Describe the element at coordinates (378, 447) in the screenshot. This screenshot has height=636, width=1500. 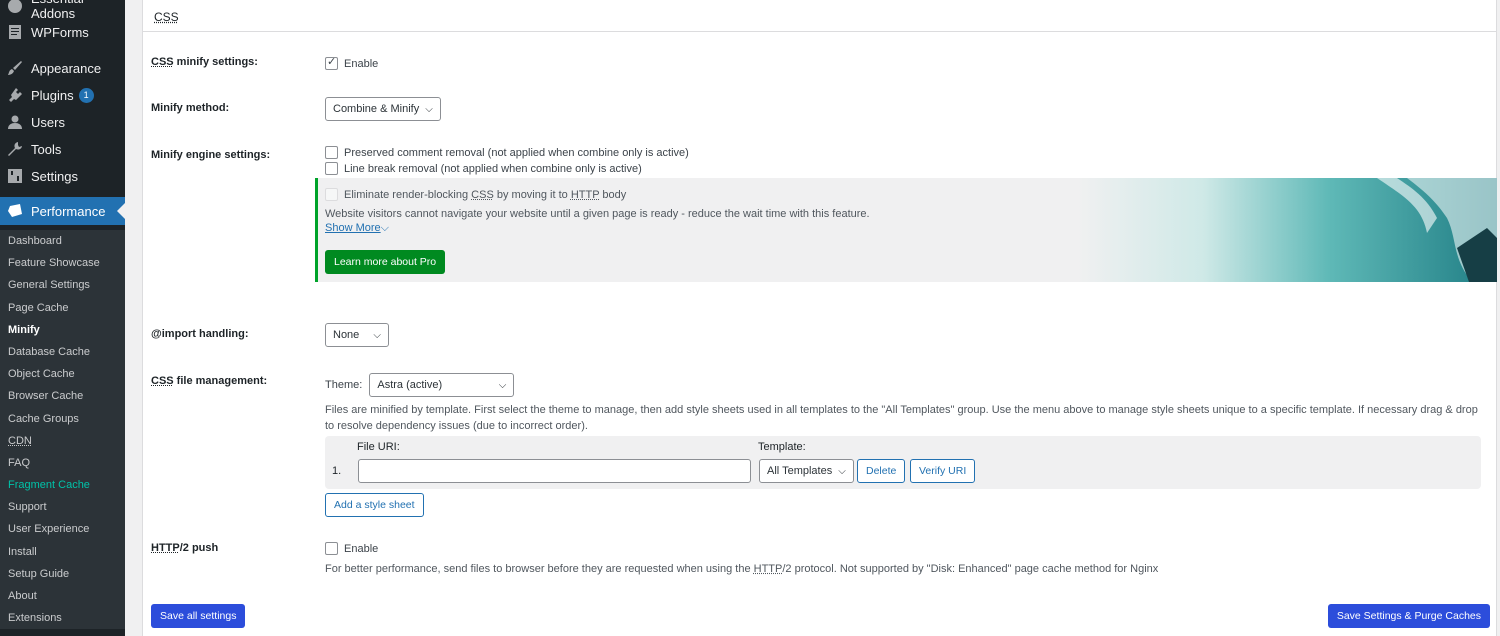
I see `file-uri-header: File URI:` at that location.